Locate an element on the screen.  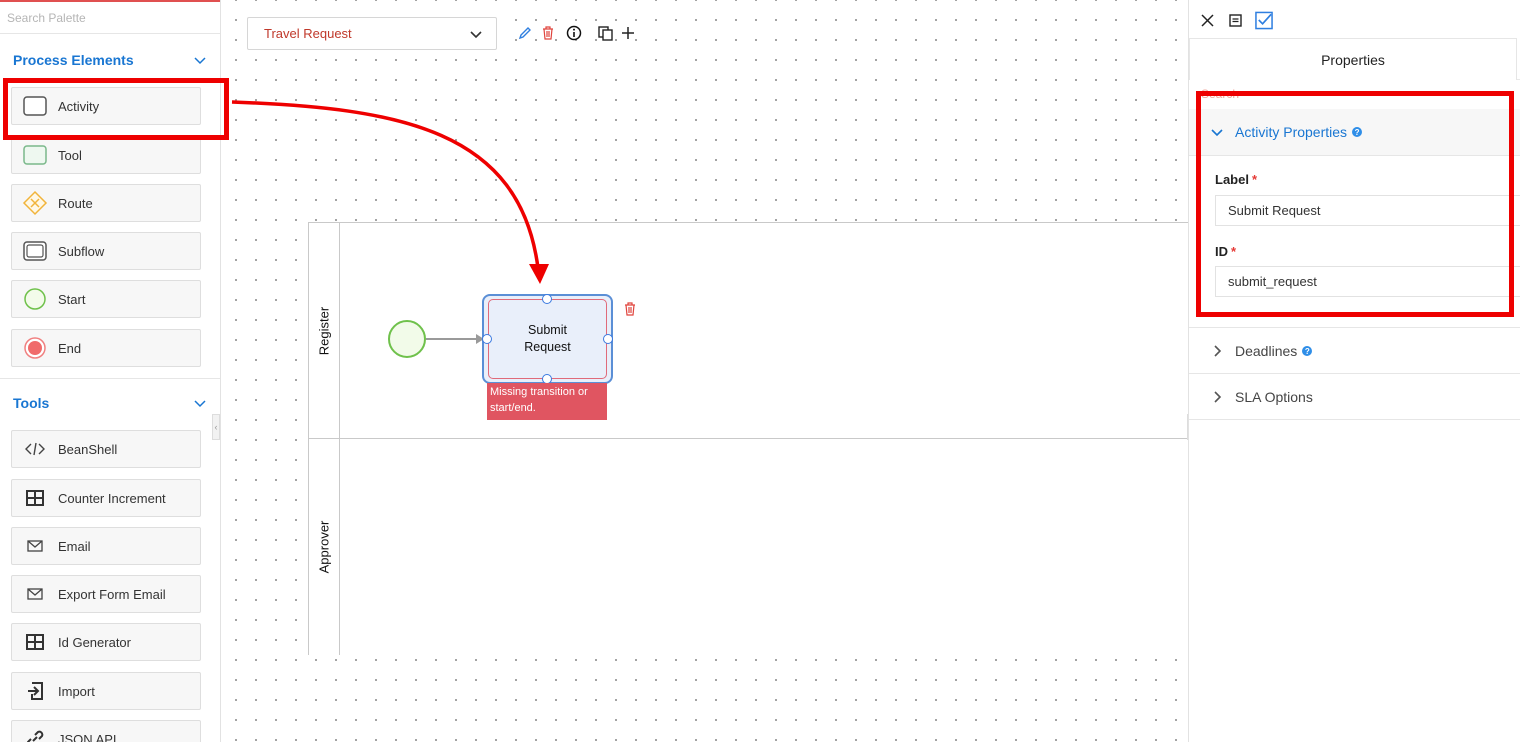
duplicate-process-button is located at coordinates (605, 33).